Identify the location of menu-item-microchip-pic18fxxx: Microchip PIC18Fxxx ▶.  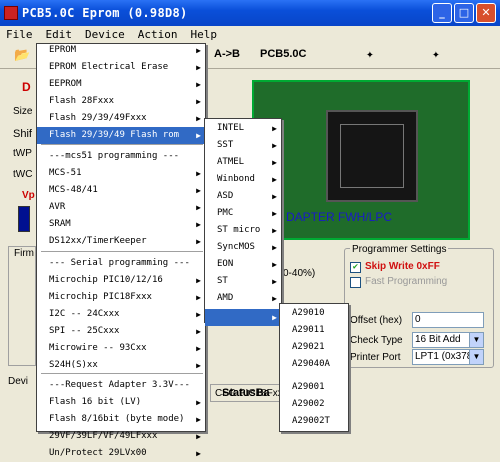
(121, 297).